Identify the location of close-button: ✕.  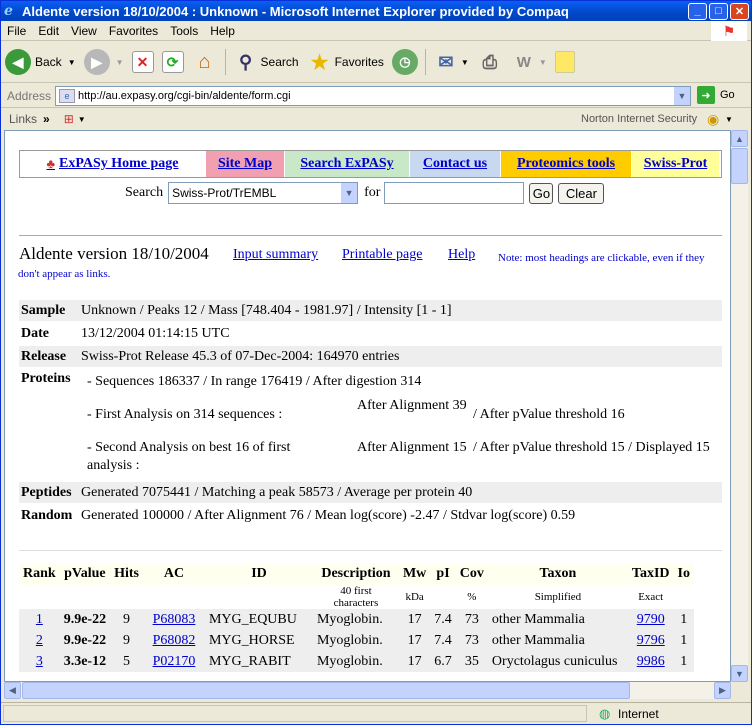
(739, 11).